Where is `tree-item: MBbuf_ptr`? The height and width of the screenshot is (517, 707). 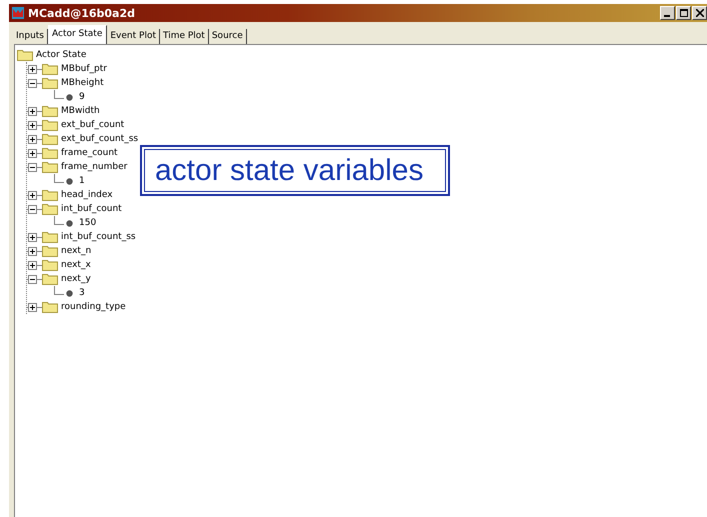 tree-item: MBbuf_ptr is located at coordinates (84, 69).